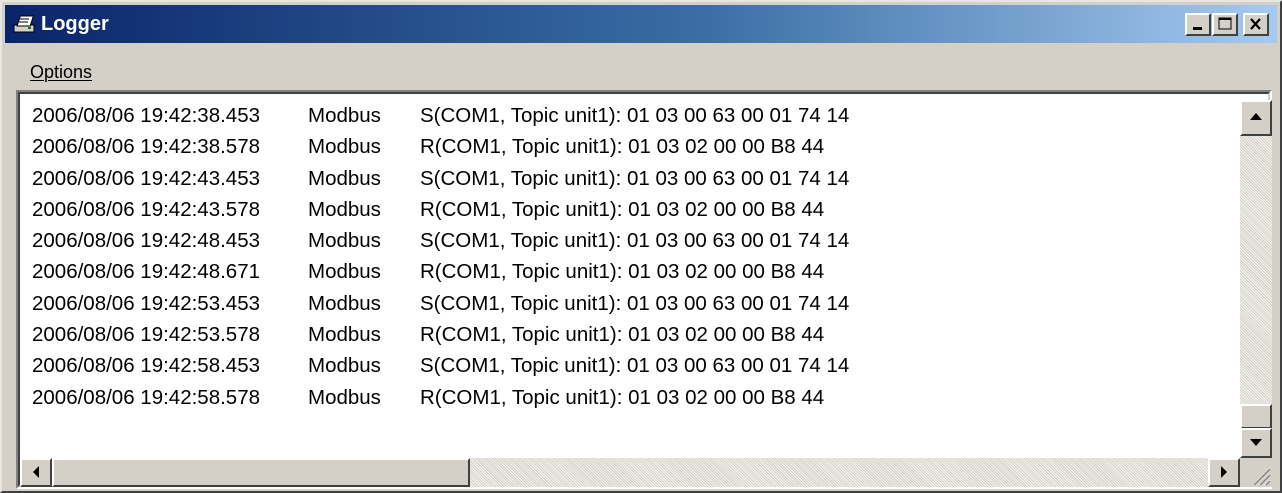 This screenshot has height=493, width=1282. What do you see at coordinates (146, 397) in the screenshot?
I see `log-timestamp: 2006/08/06 19:42:58.578` at bounding box center [146, 397].